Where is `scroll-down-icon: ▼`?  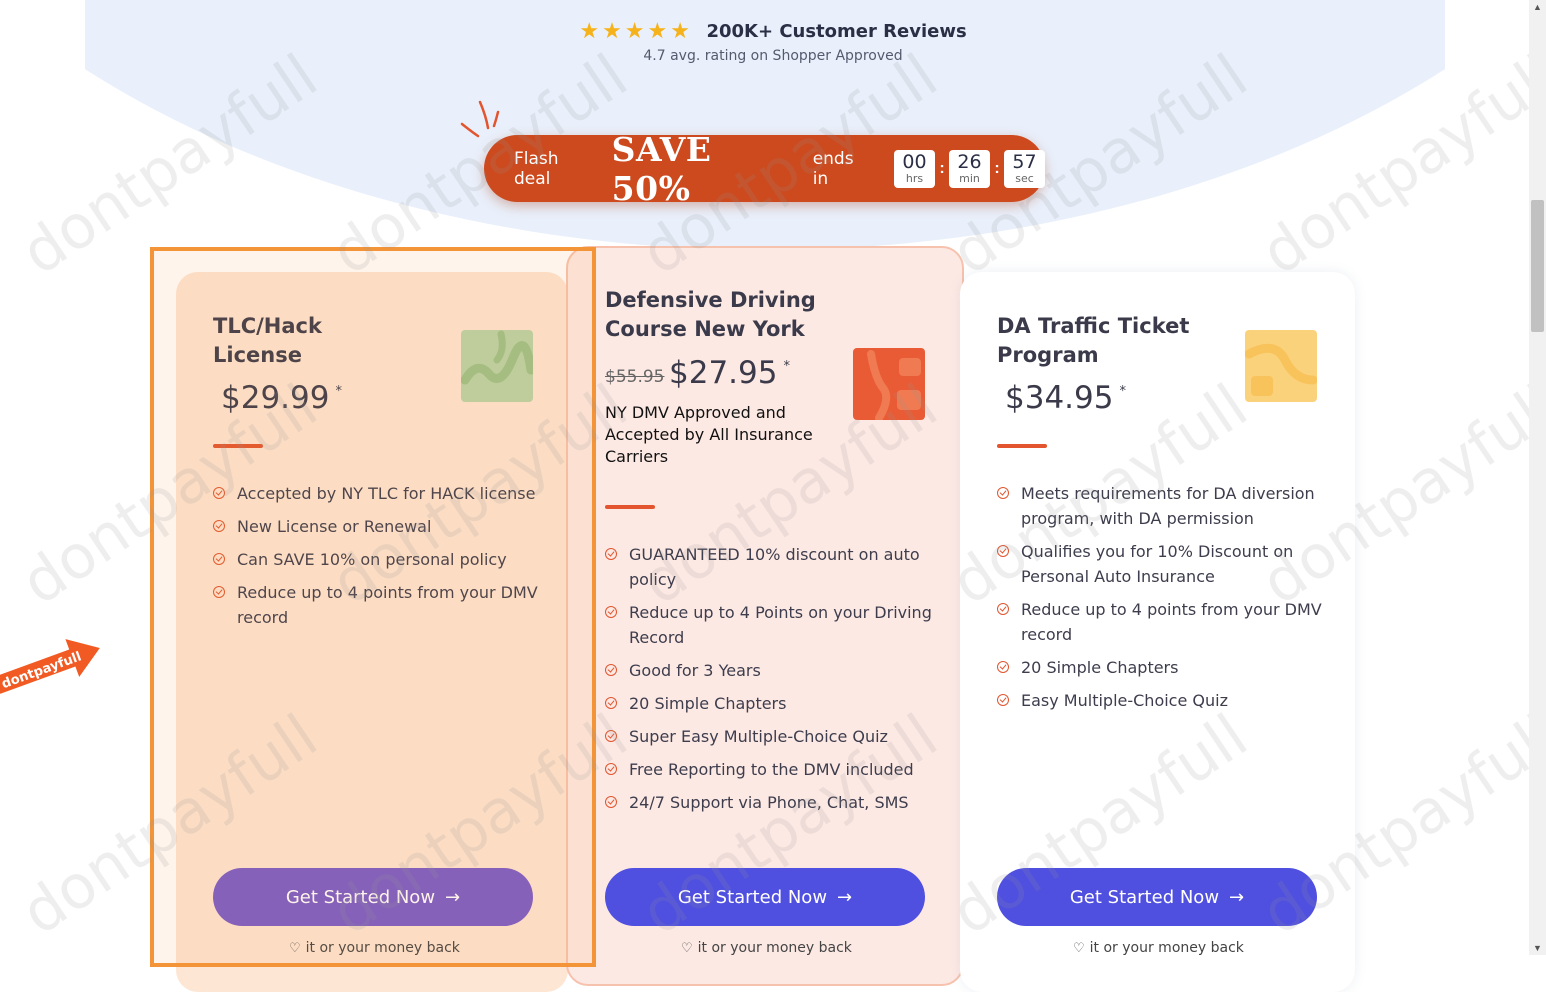 scroll-down-icon: ▼ is located at coordinates (1537, 948).